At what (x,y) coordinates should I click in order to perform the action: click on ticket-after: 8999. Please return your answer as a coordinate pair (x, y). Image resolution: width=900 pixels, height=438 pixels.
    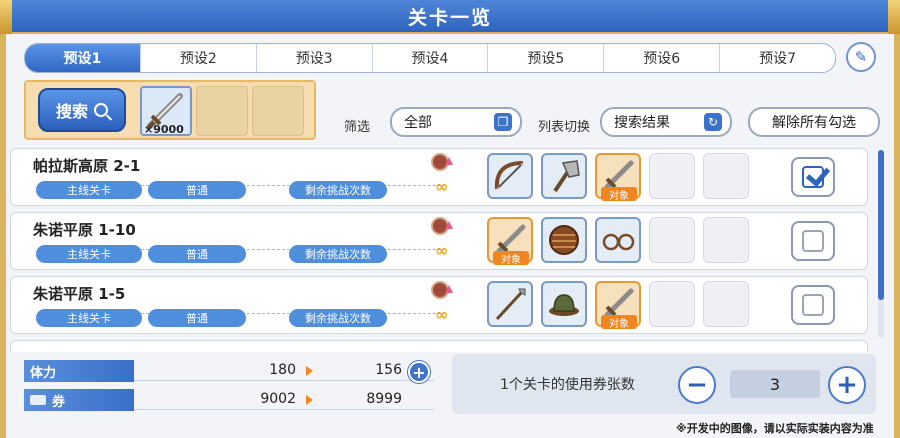
    Looking at the image, I should click on (384, 399).